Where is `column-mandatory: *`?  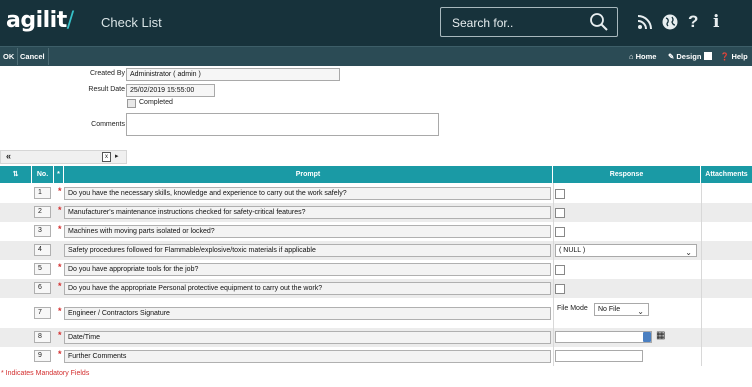 column-mandatory: * is located at coordinates (59, 174).